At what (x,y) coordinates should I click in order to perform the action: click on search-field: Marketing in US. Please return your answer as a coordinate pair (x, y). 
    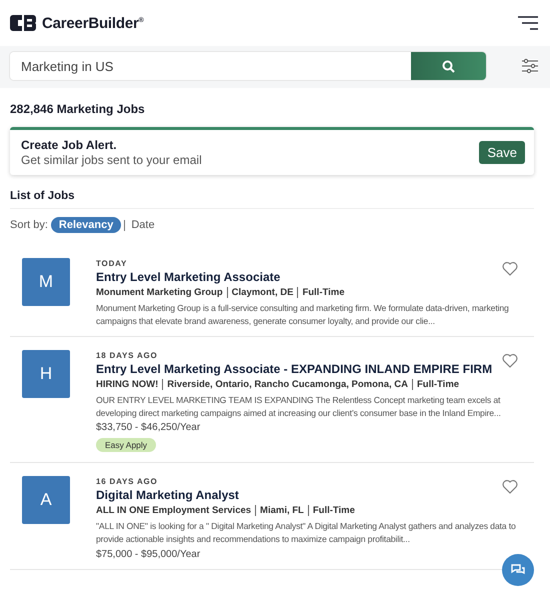
    Looking at the image, I should click on (210, 66).